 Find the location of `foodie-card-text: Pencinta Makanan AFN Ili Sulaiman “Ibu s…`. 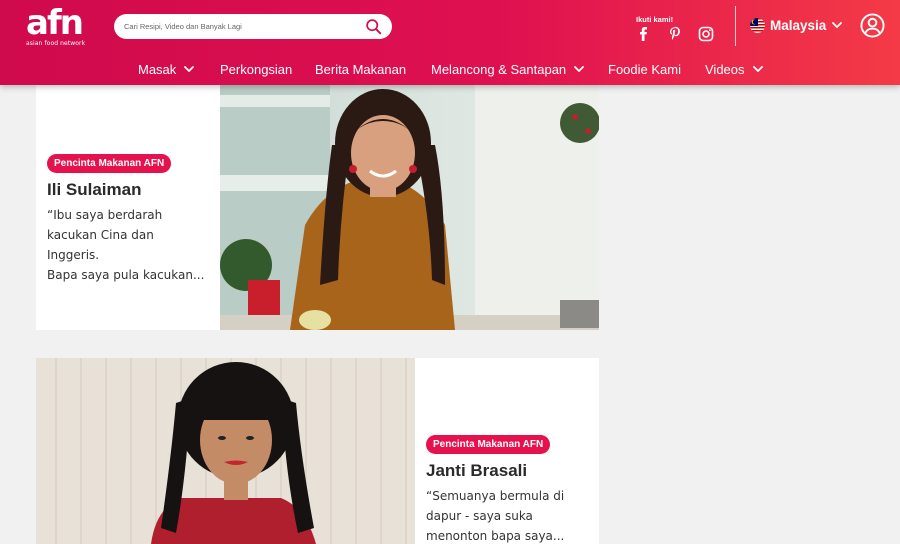

foodie-card-text: Pencinta Makanan AFN Ili Sulaiman “Ibu s… is located at coordinates (127, 218).